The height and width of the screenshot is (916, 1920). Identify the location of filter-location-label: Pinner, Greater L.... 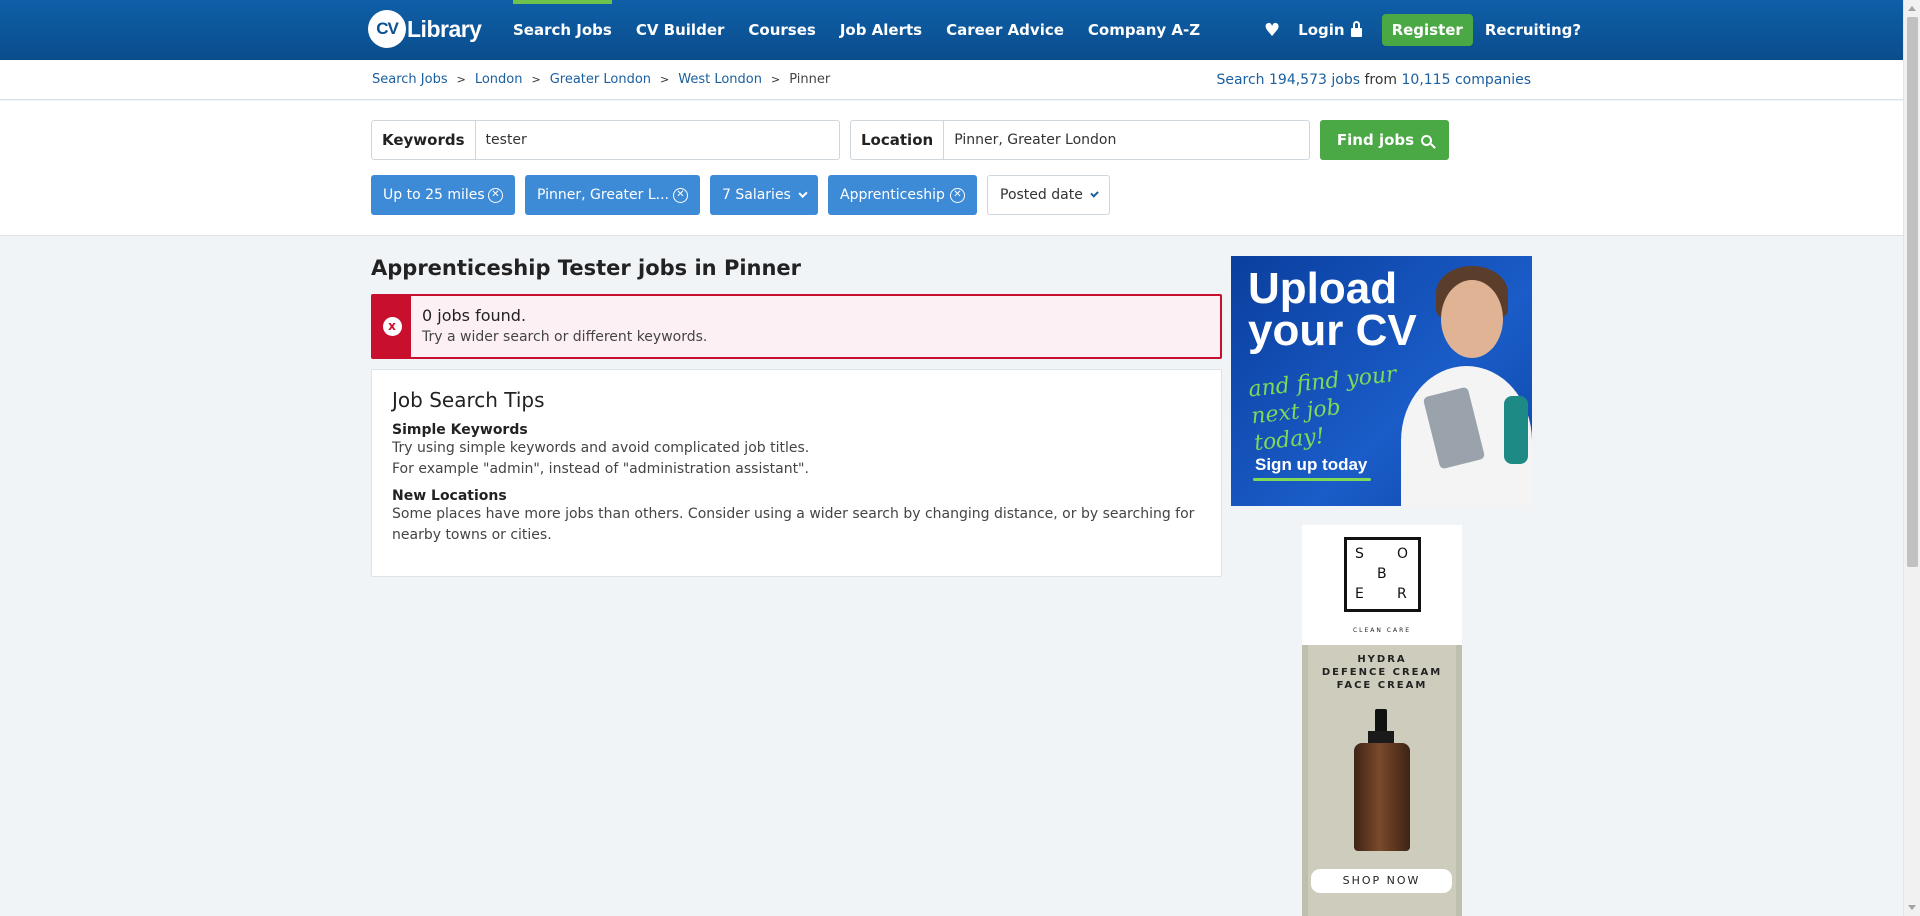
(603, 195).